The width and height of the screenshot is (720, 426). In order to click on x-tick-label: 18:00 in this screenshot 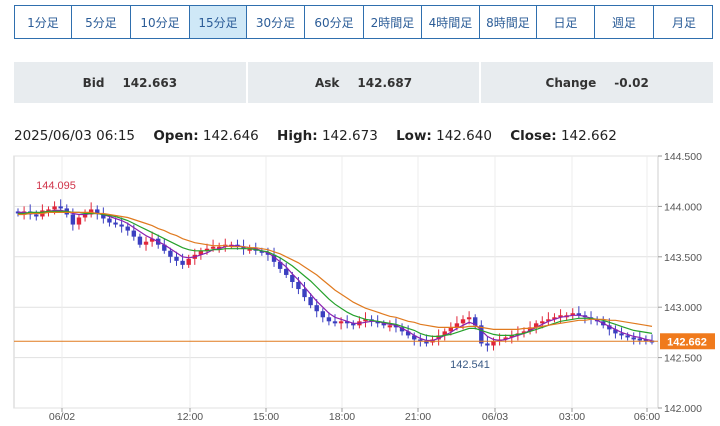, I will do `click(342, 417)`.